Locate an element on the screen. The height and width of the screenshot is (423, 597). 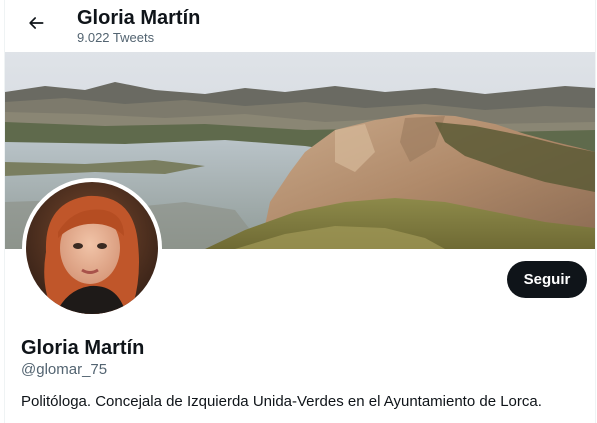
arrow-left-icon is located at coordinates (36, 25).